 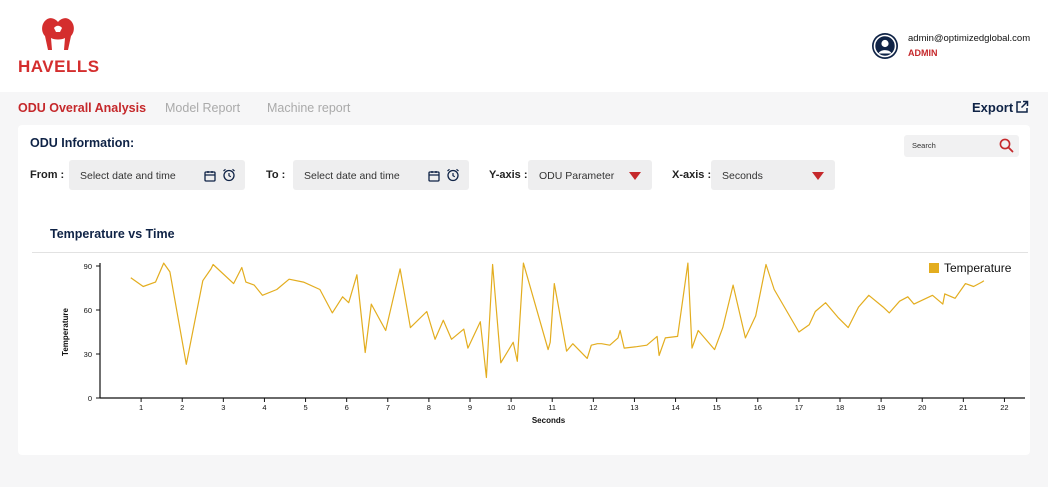 What do you see at coordinates (716, 407) in the screenshot?
I see `x-tick-label: 15` at bounding box center [716, 407].